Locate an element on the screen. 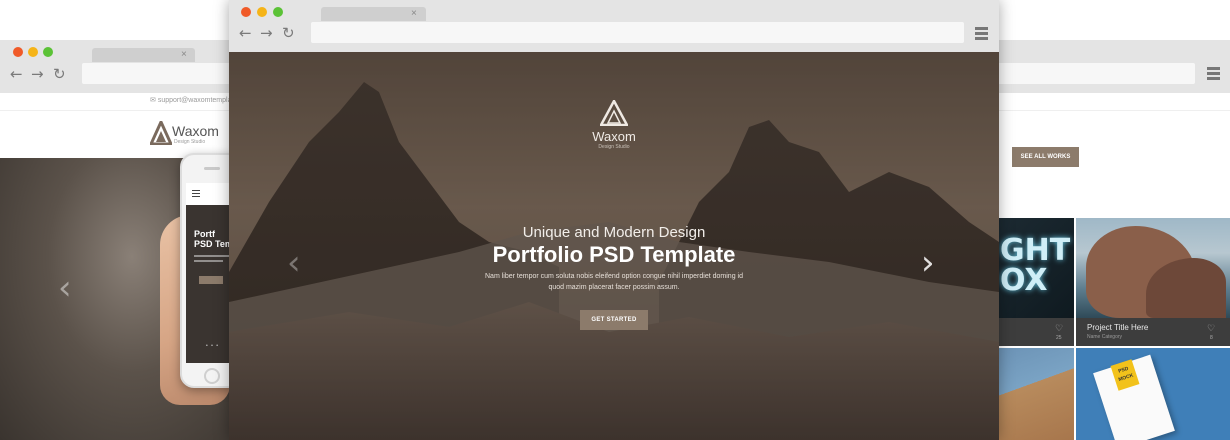  phone-menu-icon is located at coordinates (196, 194).